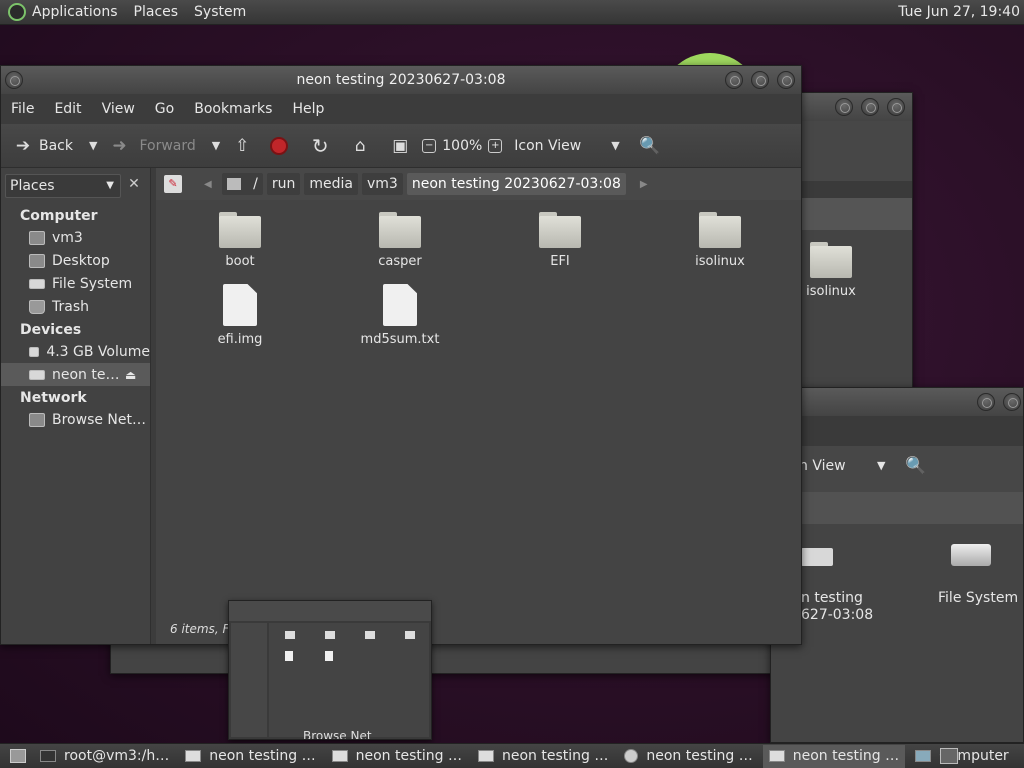  What do you see at coordinates (22, 109) in the screenshot?
I see `menu-file: File` at bounding box center [22, 109].